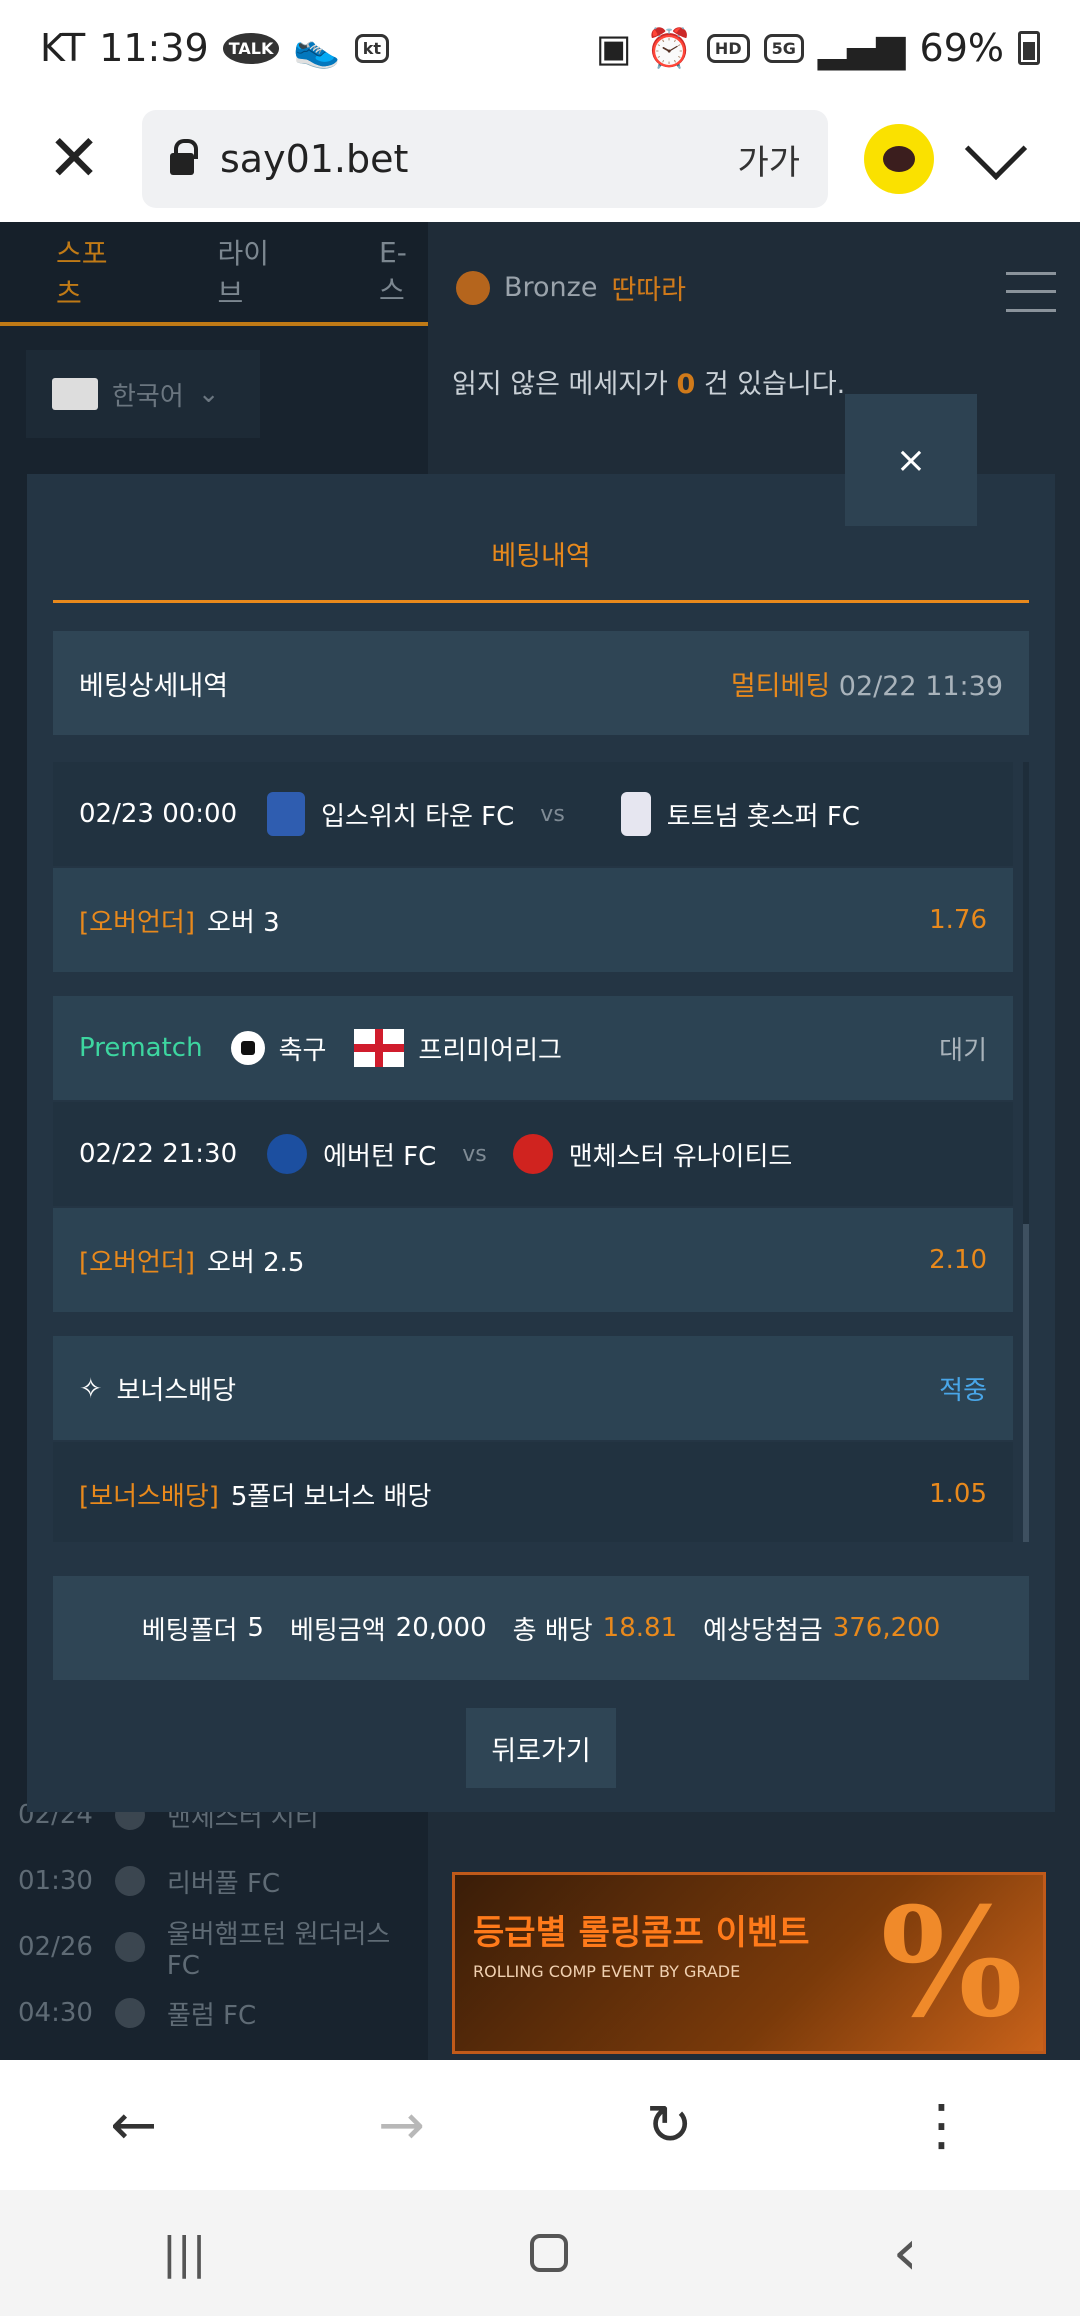 The image size is (1080, 2316). Describe the element at coordinates (317, 47) in the screenshot. I see `sneaker-icon: 👟` at that location.